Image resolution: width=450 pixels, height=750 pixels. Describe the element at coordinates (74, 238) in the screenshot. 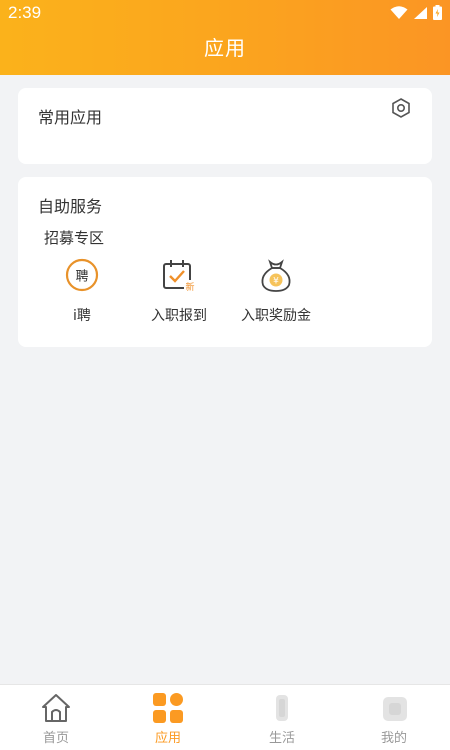

I see `recruitment-section-title: 招募专区` at that location.